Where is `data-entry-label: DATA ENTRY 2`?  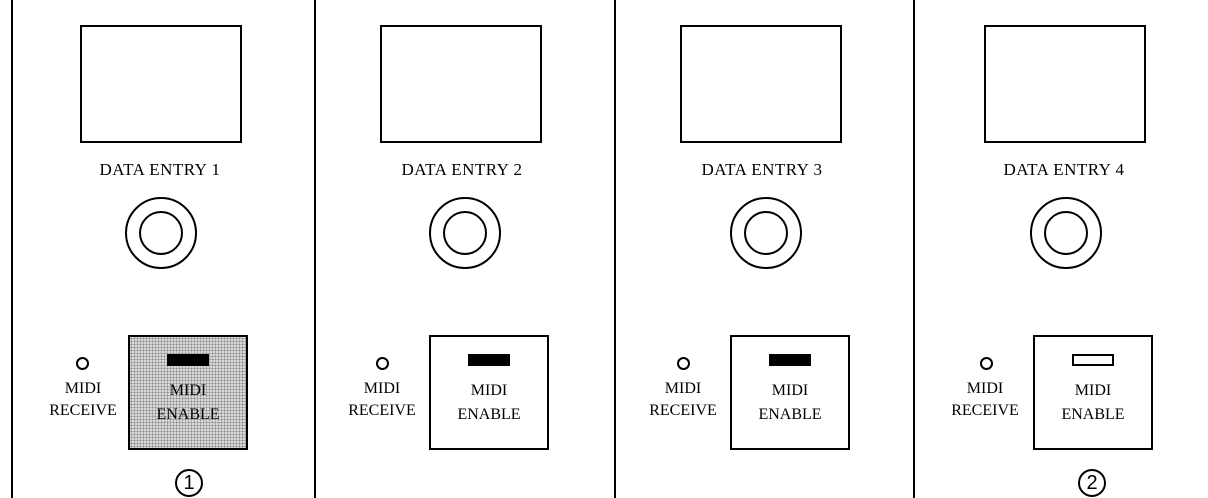 data-entry-label: DATA ENTRY 2 is located at coordinates (462, 169).